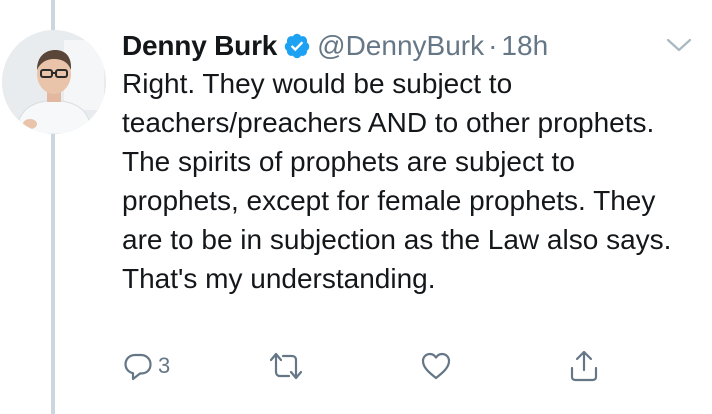  Describe the element at coordinates (297, 46) in the screenshot. I see `verified-badge-icon` at that location.